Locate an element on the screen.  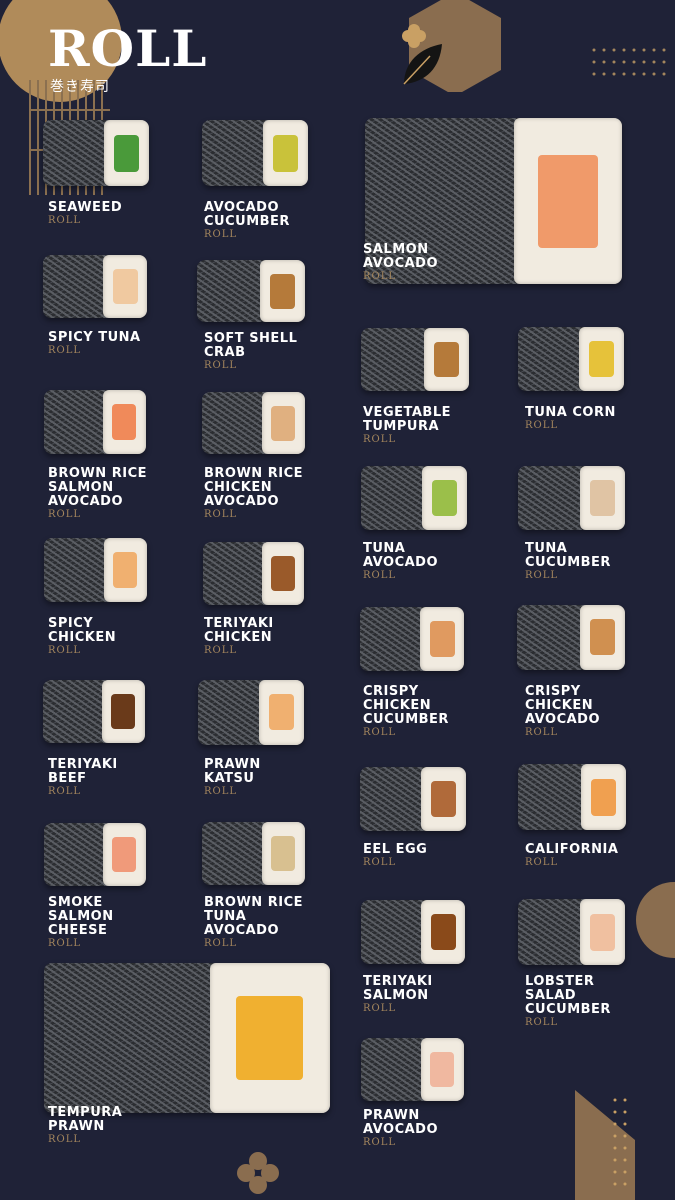
half-circle-decoration is located at coordinates (655, 920).